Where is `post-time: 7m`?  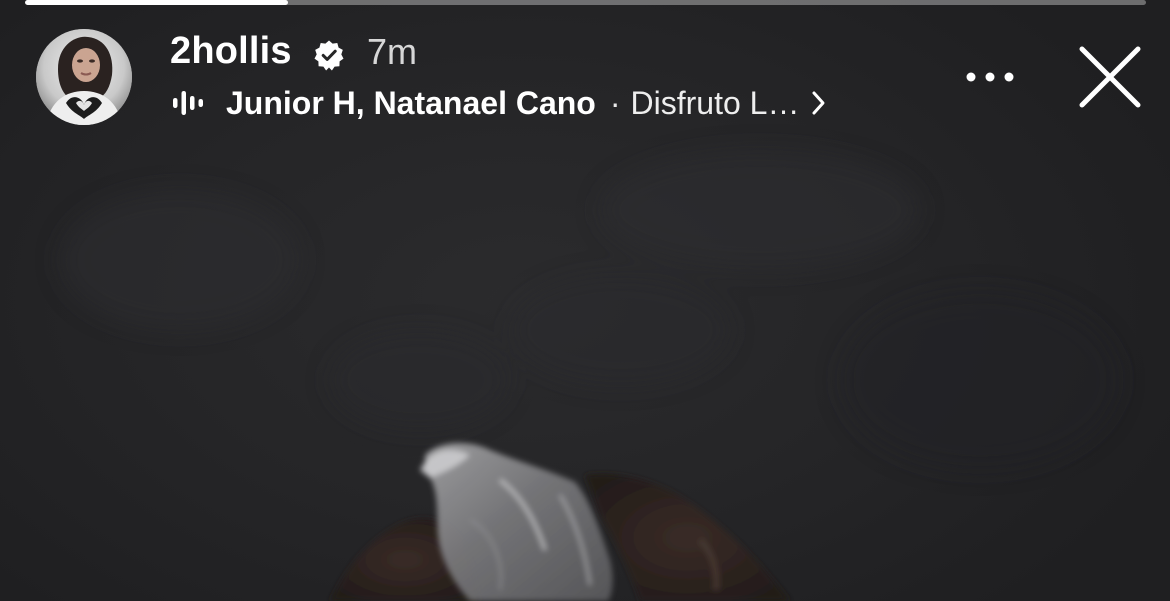 post-time: 7m is located at coordinates (392, 51).